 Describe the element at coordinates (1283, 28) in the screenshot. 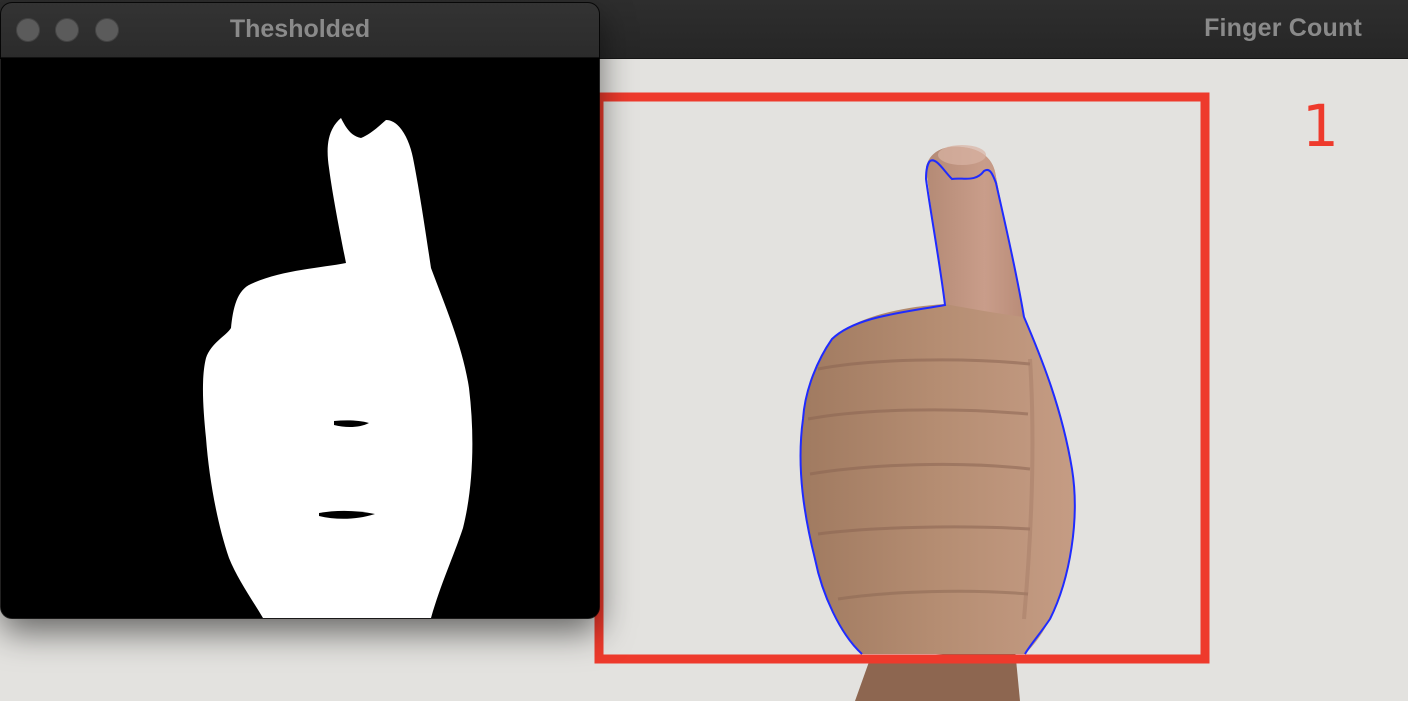

I see `finger-count-window-title: Finger Count` at that location.